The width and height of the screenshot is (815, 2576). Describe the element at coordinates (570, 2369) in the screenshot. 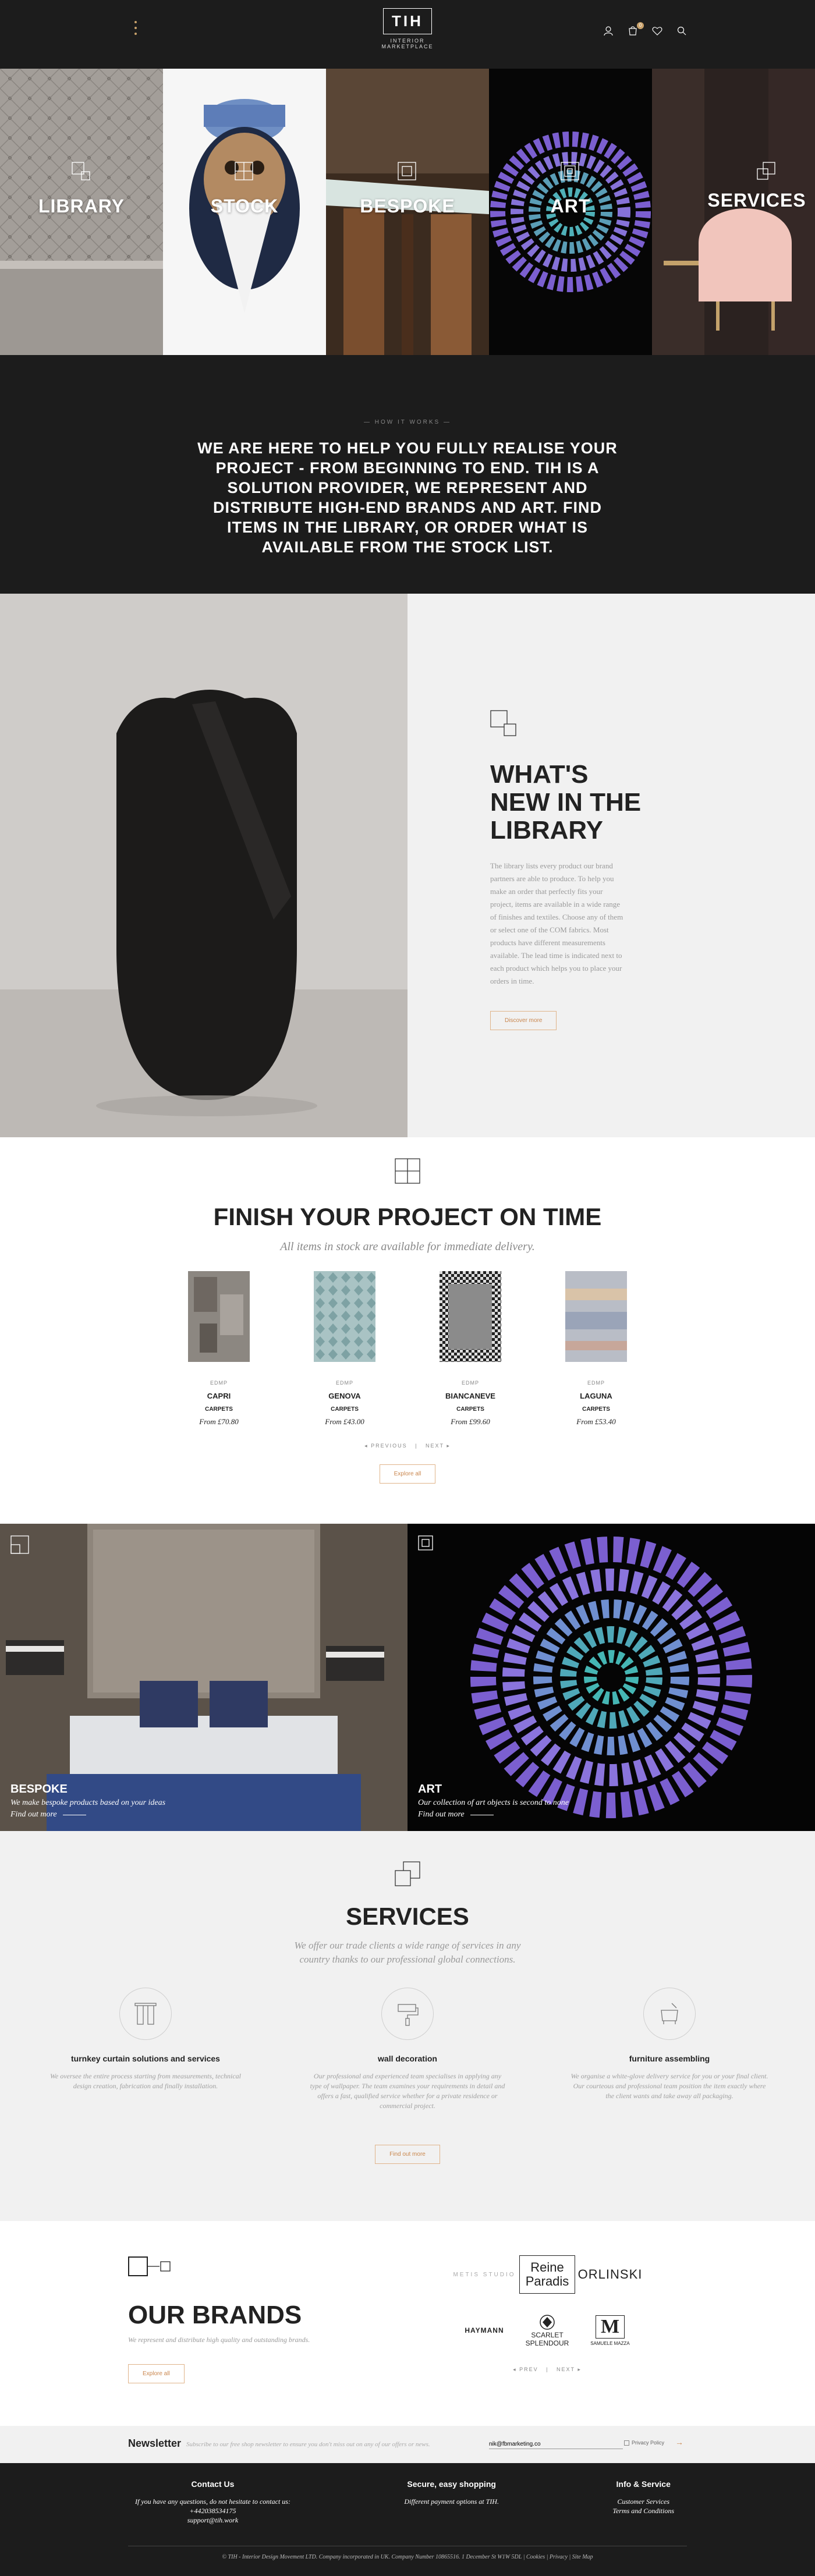

I see `brands-next-button: NEXT ▸` at that location.